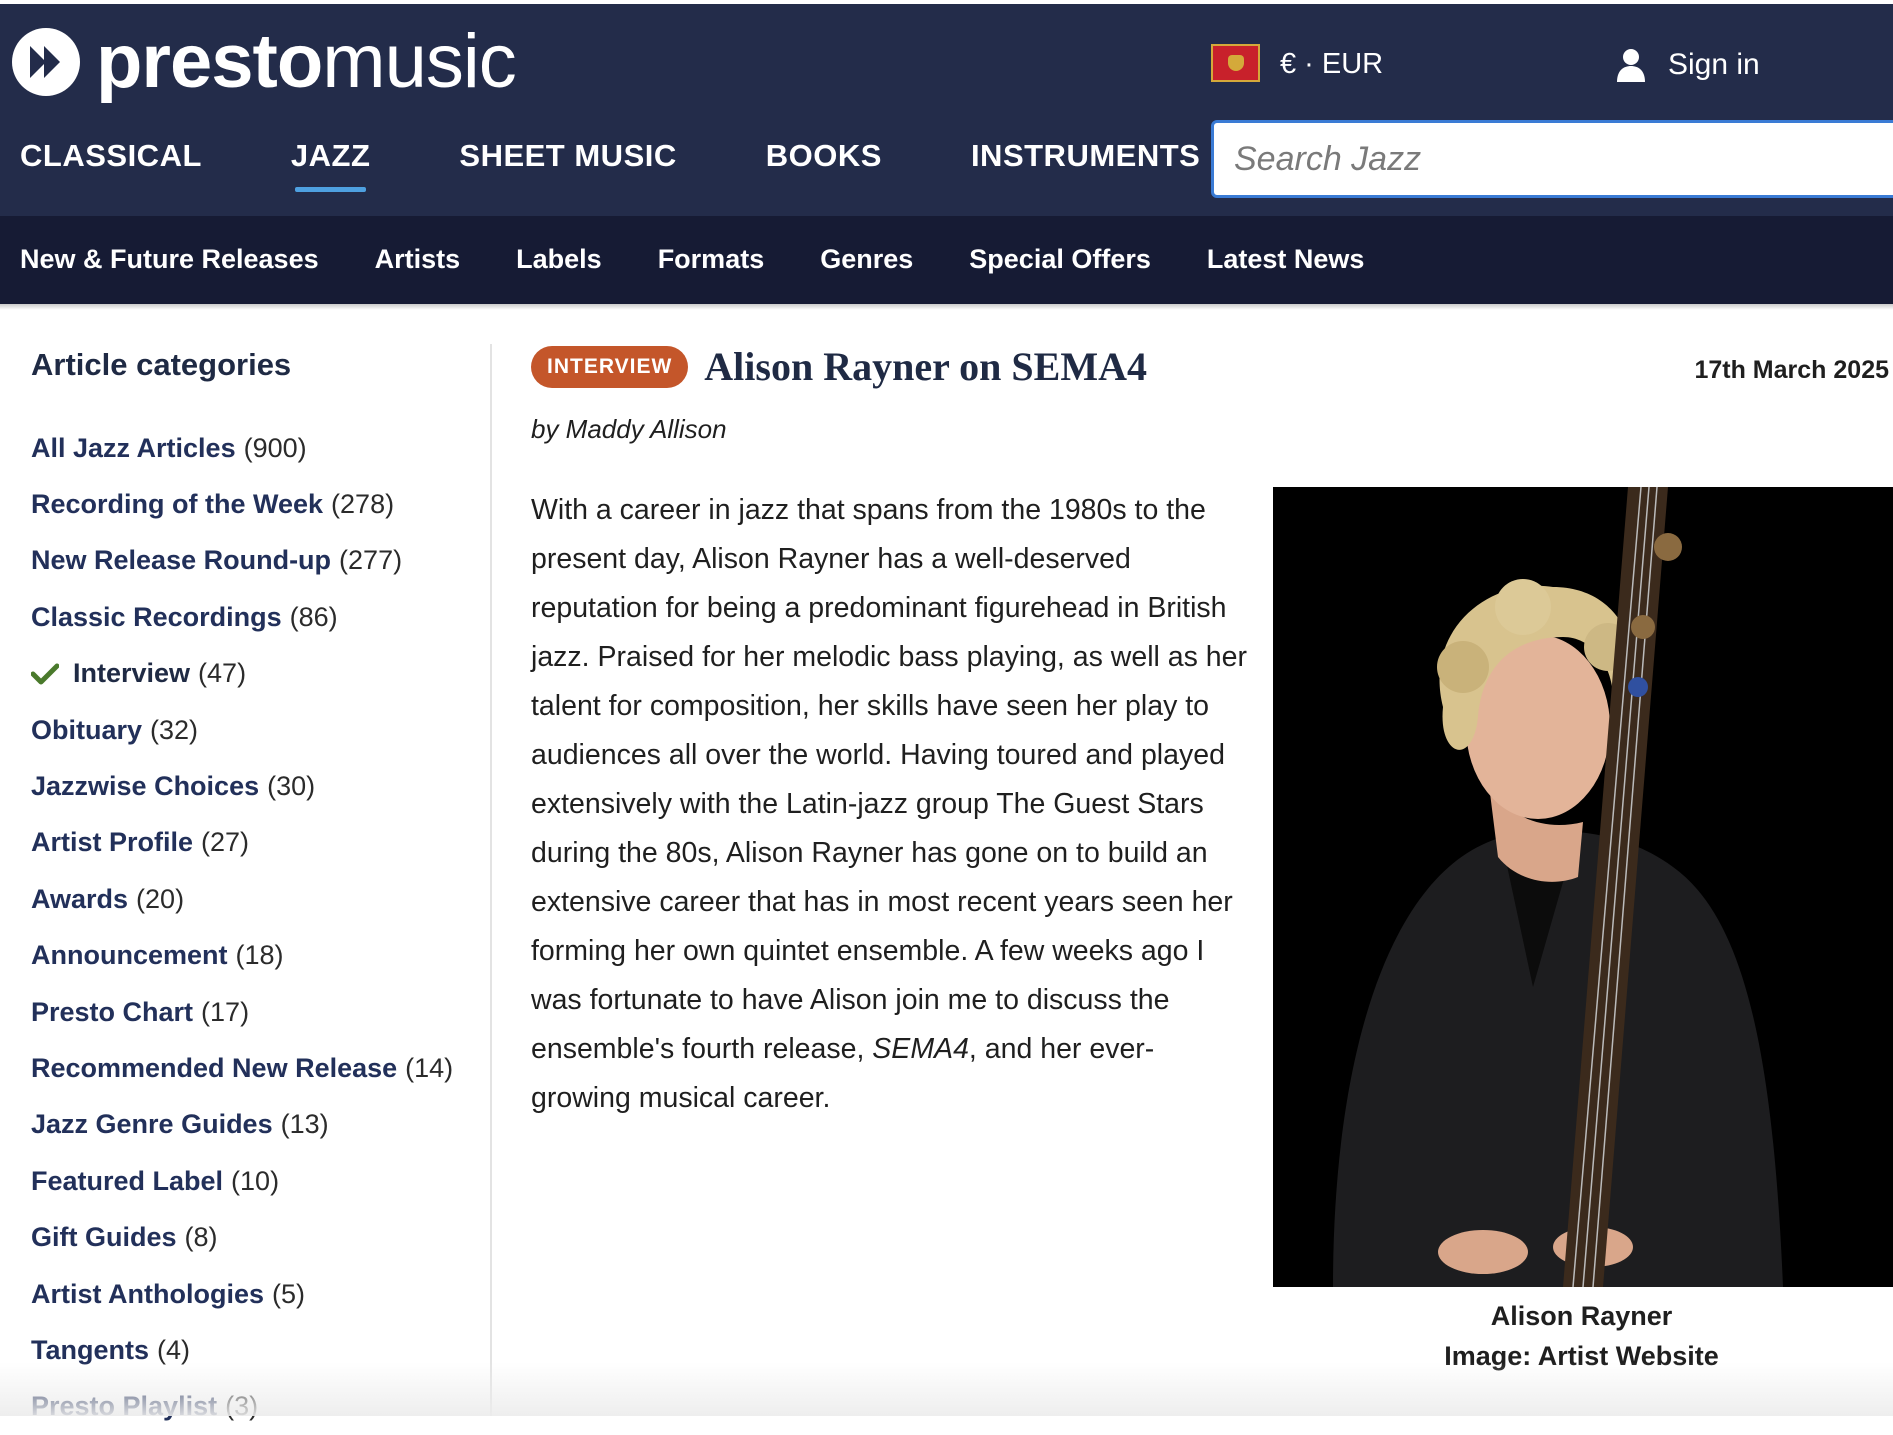  I want to click on category-count: (86), so click(313, 616).